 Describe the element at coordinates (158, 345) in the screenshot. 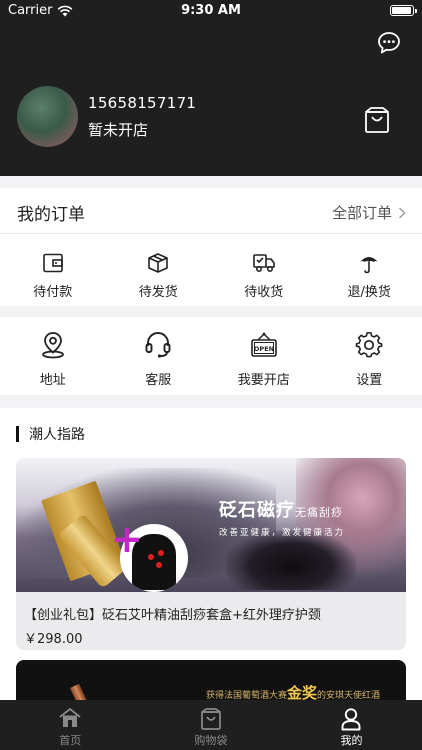

I see `headset-icon` at that location.